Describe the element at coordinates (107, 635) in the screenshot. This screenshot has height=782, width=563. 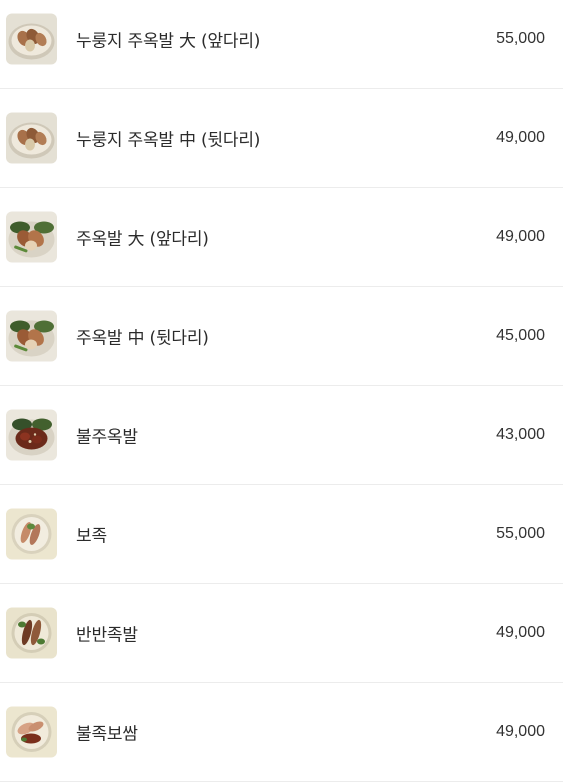
I see `menu-item-name: 반반족발` at that location.